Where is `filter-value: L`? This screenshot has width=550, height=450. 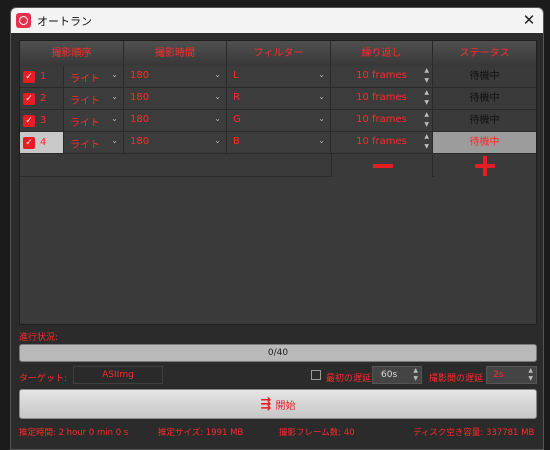
filter-value: L is located at coordinates (236, 75).